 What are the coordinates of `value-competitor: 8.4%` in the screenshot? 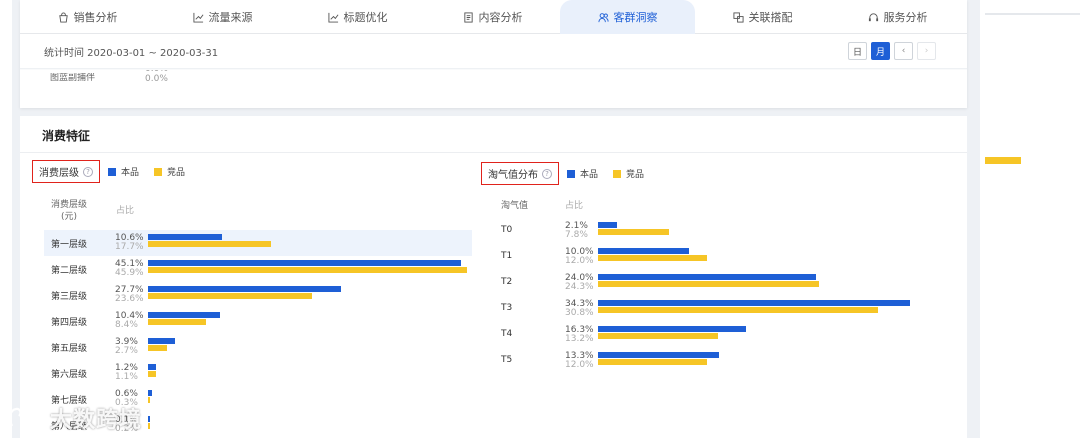 It's located at (126, 325).